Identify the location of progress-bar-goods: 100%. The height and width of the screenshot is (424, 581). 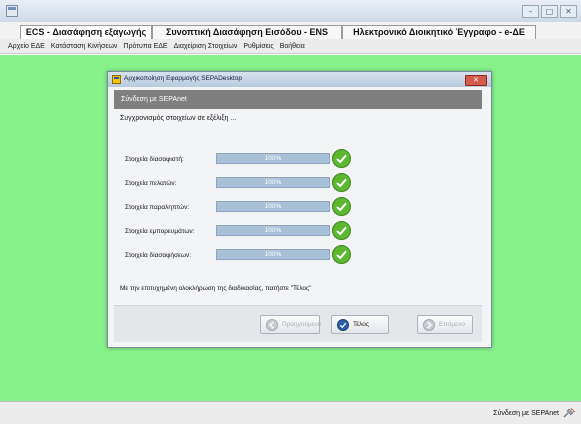
(273, 230).